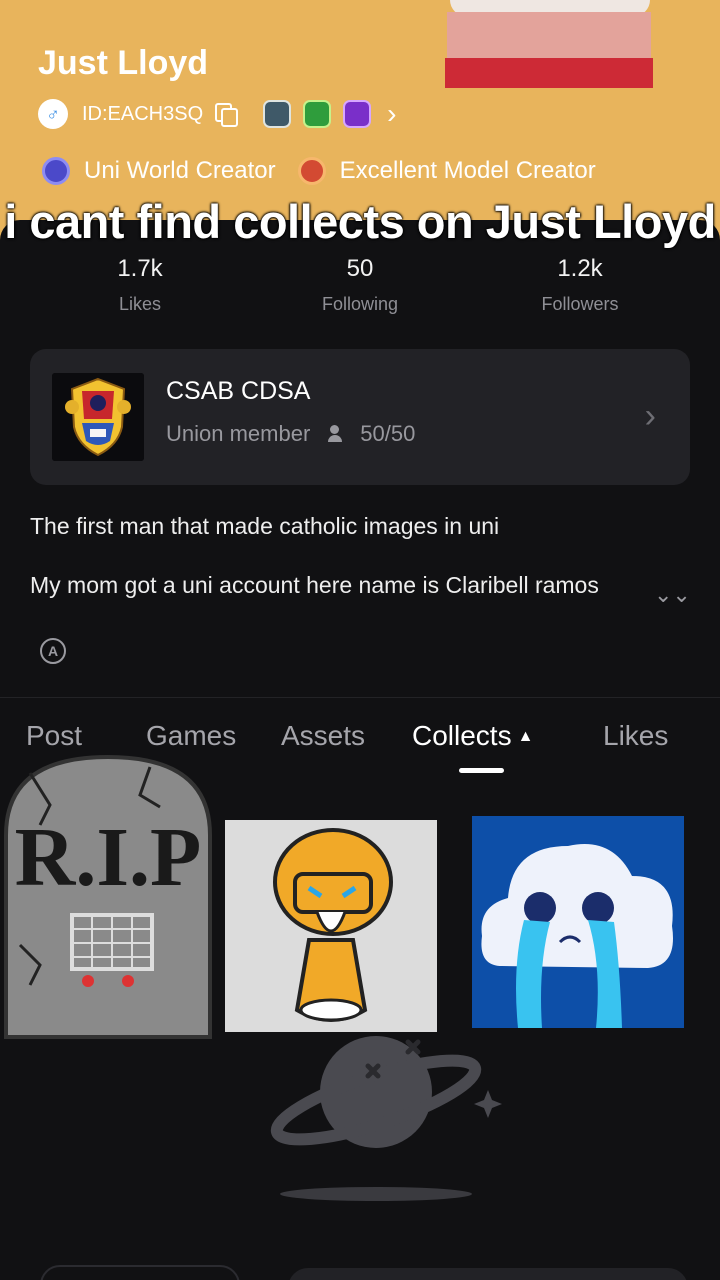 The height and width of the screenshot is (1280, 720). I want to click on members-icon, so click(340, 434).